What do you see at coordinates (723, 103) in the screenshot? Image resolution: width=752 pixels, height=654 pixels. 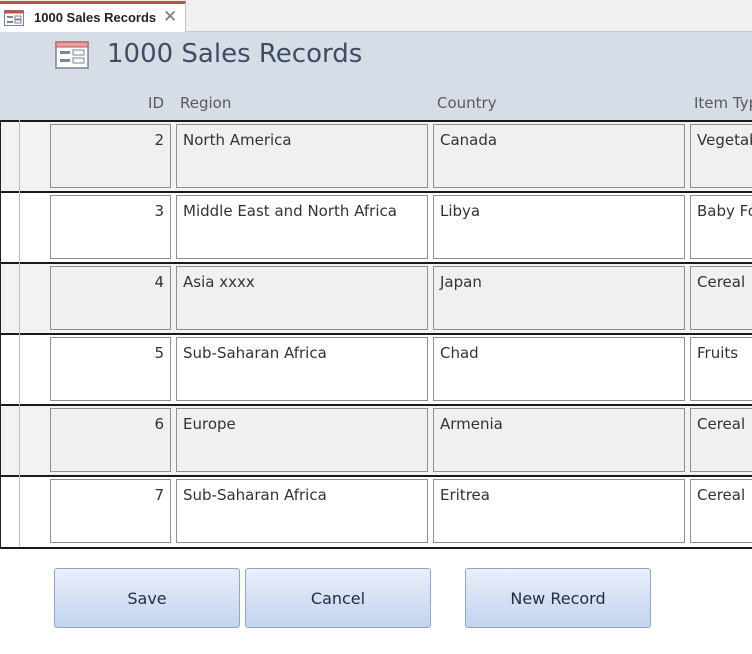 I see `column-header-item-type: Item Typ` at bounding box center [723, 103].